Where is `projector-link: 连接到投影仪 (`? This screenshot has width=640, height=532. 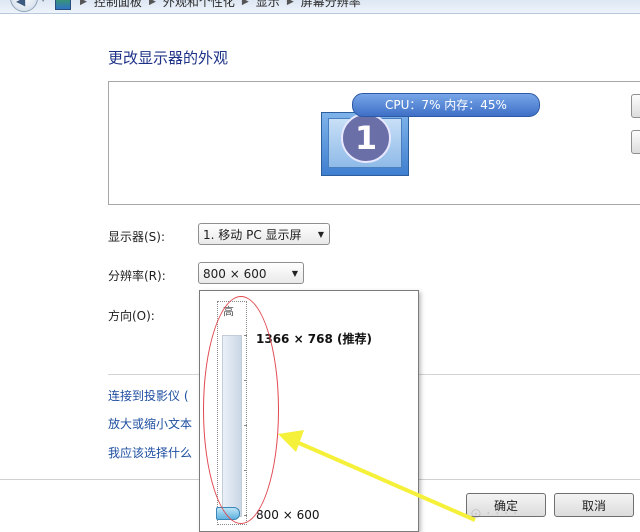 projector-link: 连接到投影仪 ( is located at coordinates (148, 395).